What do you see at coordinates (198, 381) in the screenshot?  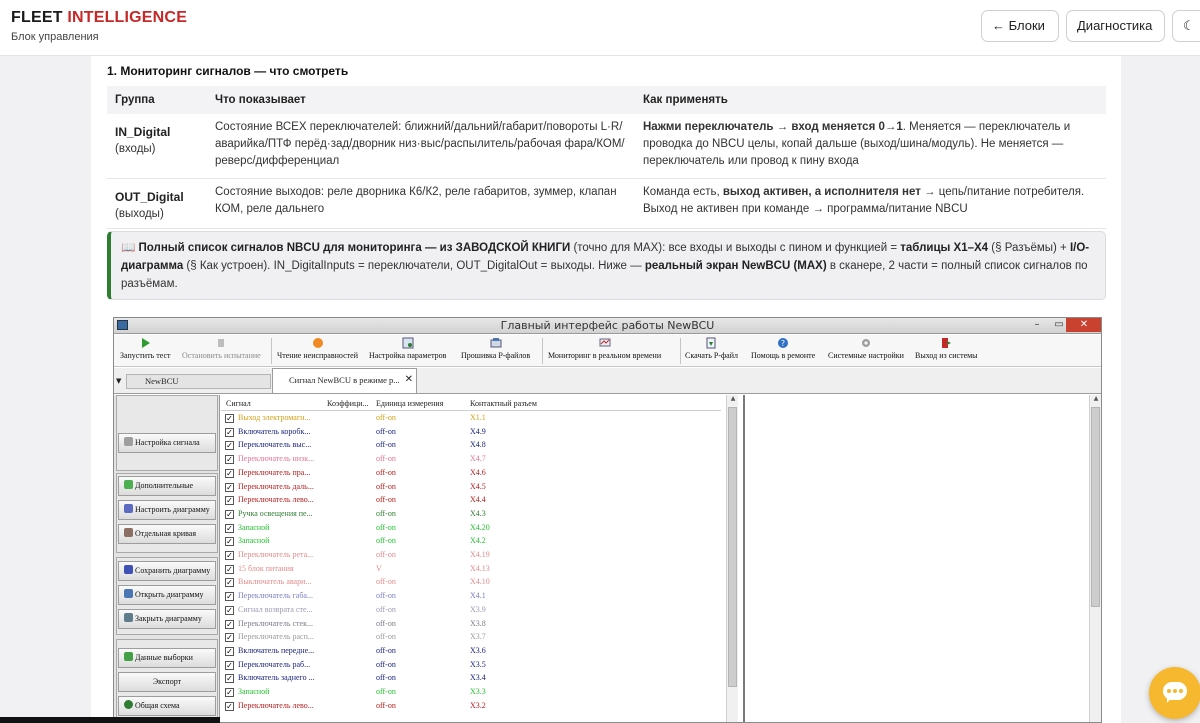 I see `tab-newbcu: NewBCU` at bounding box center [198, 381].